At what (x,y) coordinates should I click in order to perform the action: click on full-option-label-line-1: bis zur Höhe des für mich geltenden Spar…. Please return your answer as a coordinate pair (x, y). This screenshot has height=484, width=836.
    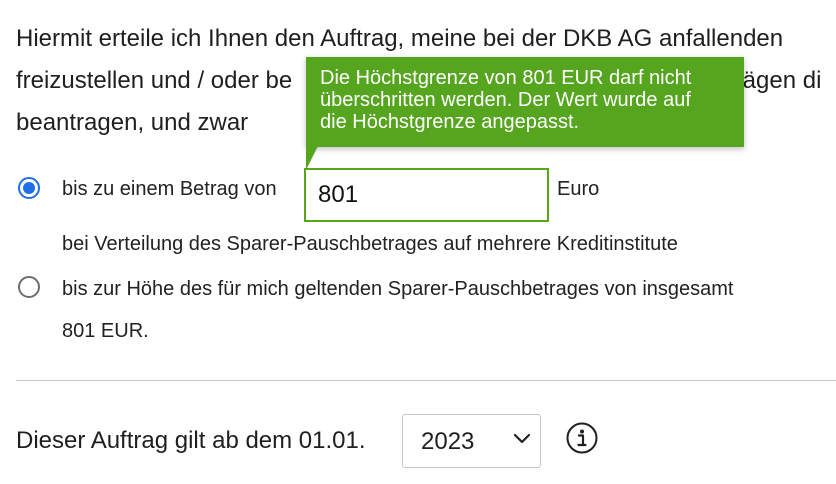
    Looking at the image, I should click on (398, 289).